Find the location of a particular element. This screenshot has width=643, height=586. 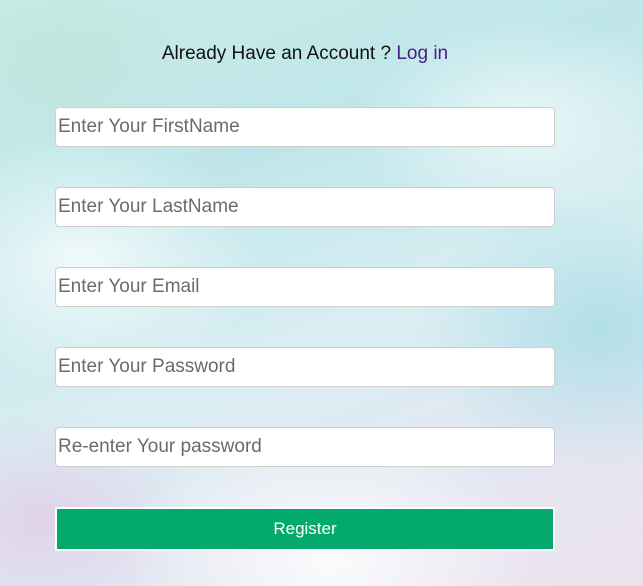

register-button: Register is located at coordinates (305, 529).